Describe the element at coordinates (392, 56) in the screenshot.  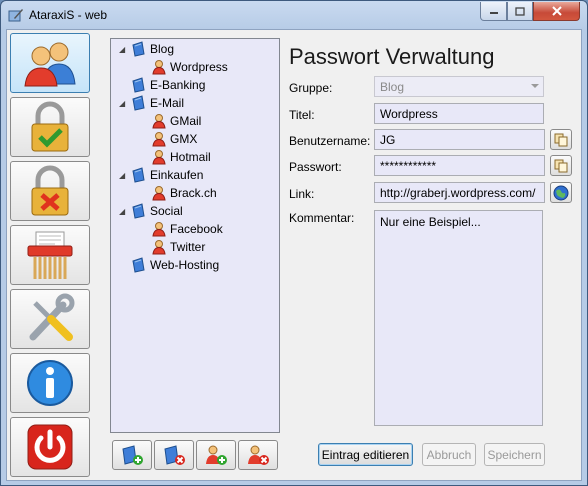
I see `page-title: Passwort Verwaltung` at that location.